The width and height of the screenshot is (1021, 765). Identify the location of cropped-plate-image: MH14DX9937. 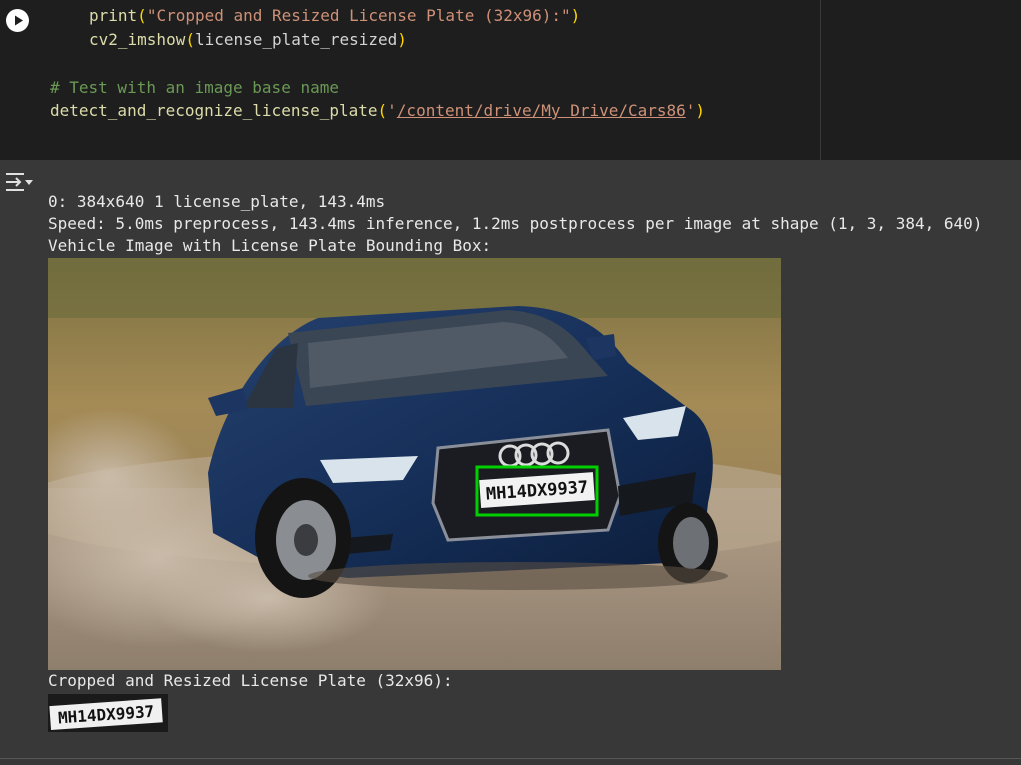
(108, 713).